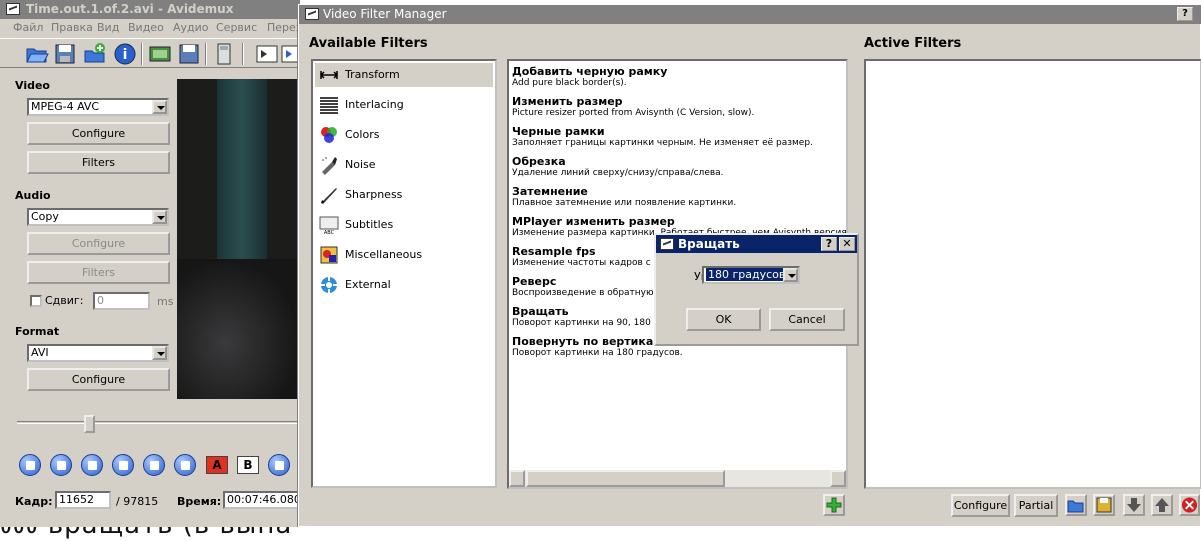 The image size is (1201, 541). What do you see at coordinates (98, 217) in the screenshot?
I see `audio-codec-select: Copy` at bounding box center [98, 217].